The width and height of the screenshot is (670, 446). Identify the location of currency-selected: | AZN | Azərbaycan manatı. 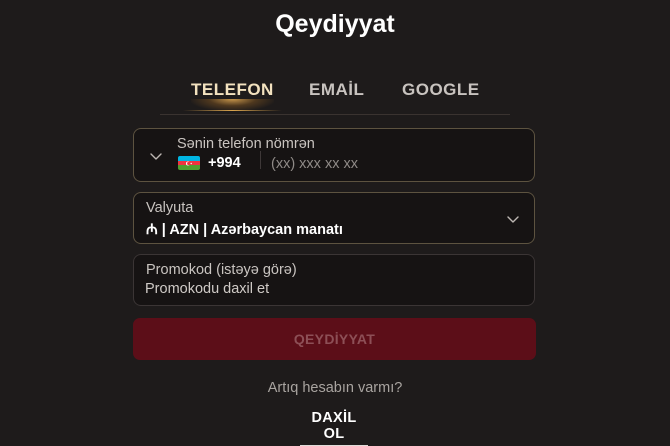
(252, 230).